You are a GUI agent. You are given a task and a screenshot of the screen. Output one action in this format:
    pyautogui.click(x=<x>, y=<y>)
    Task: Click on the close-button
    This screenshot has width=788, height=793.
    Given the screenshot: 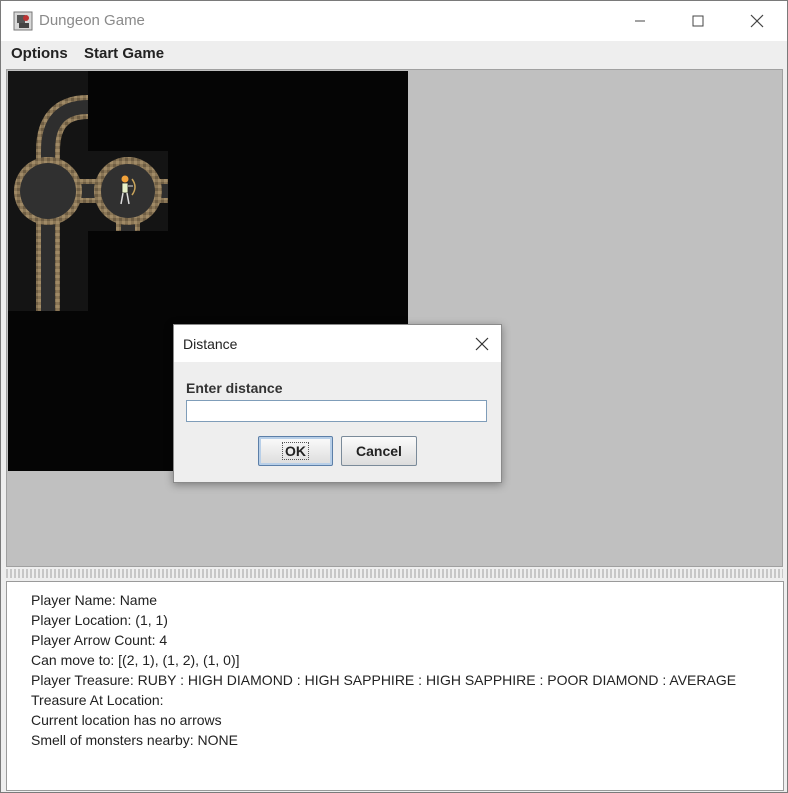 What is the action you would take?
    pyautogui.click(x=757, y=21)
    